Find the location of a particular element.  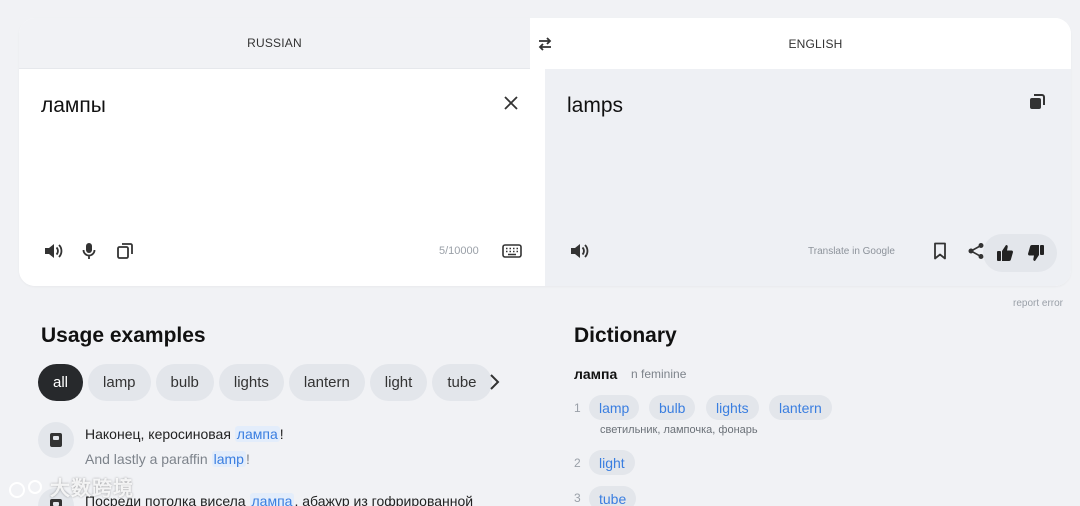

book-icon is located at coordinates (56, 440).